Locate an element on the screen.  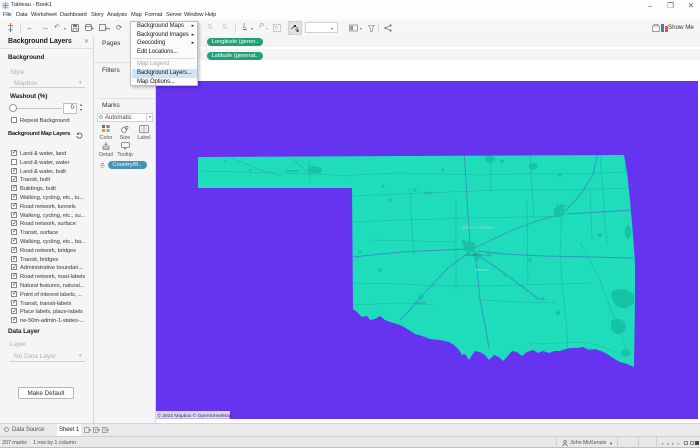
svg-text: Lawton is located at coordinates (420, 303).